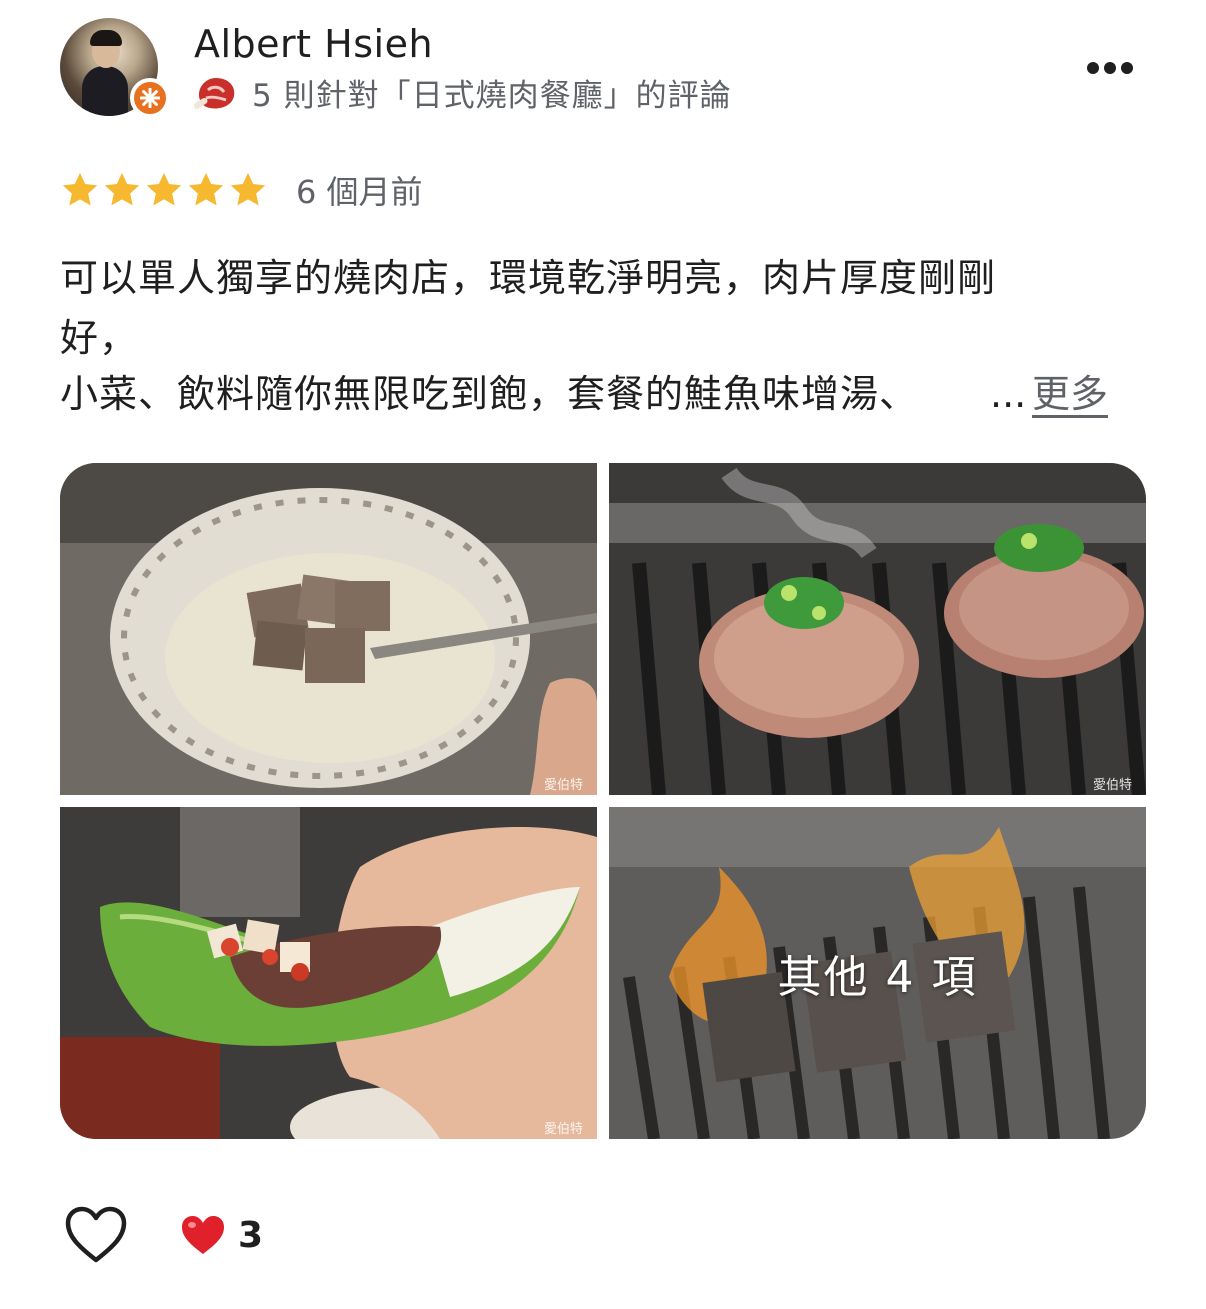 This screenshot has height=1309, width=1206. Describe the element at coordinates (203, 1235) in the screenshot. I see `red-heart-icon` at that location.